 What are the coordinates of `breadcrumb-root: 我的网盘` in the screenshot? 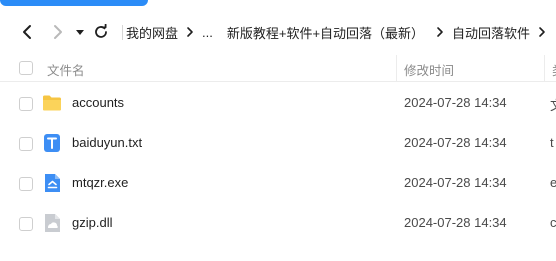 It's located at (152, 32).